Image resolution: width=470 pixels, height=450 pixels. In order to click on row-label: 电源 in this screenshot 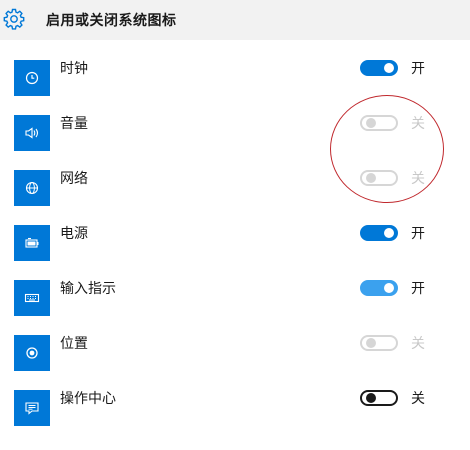, I will do `click(74, 234)`.